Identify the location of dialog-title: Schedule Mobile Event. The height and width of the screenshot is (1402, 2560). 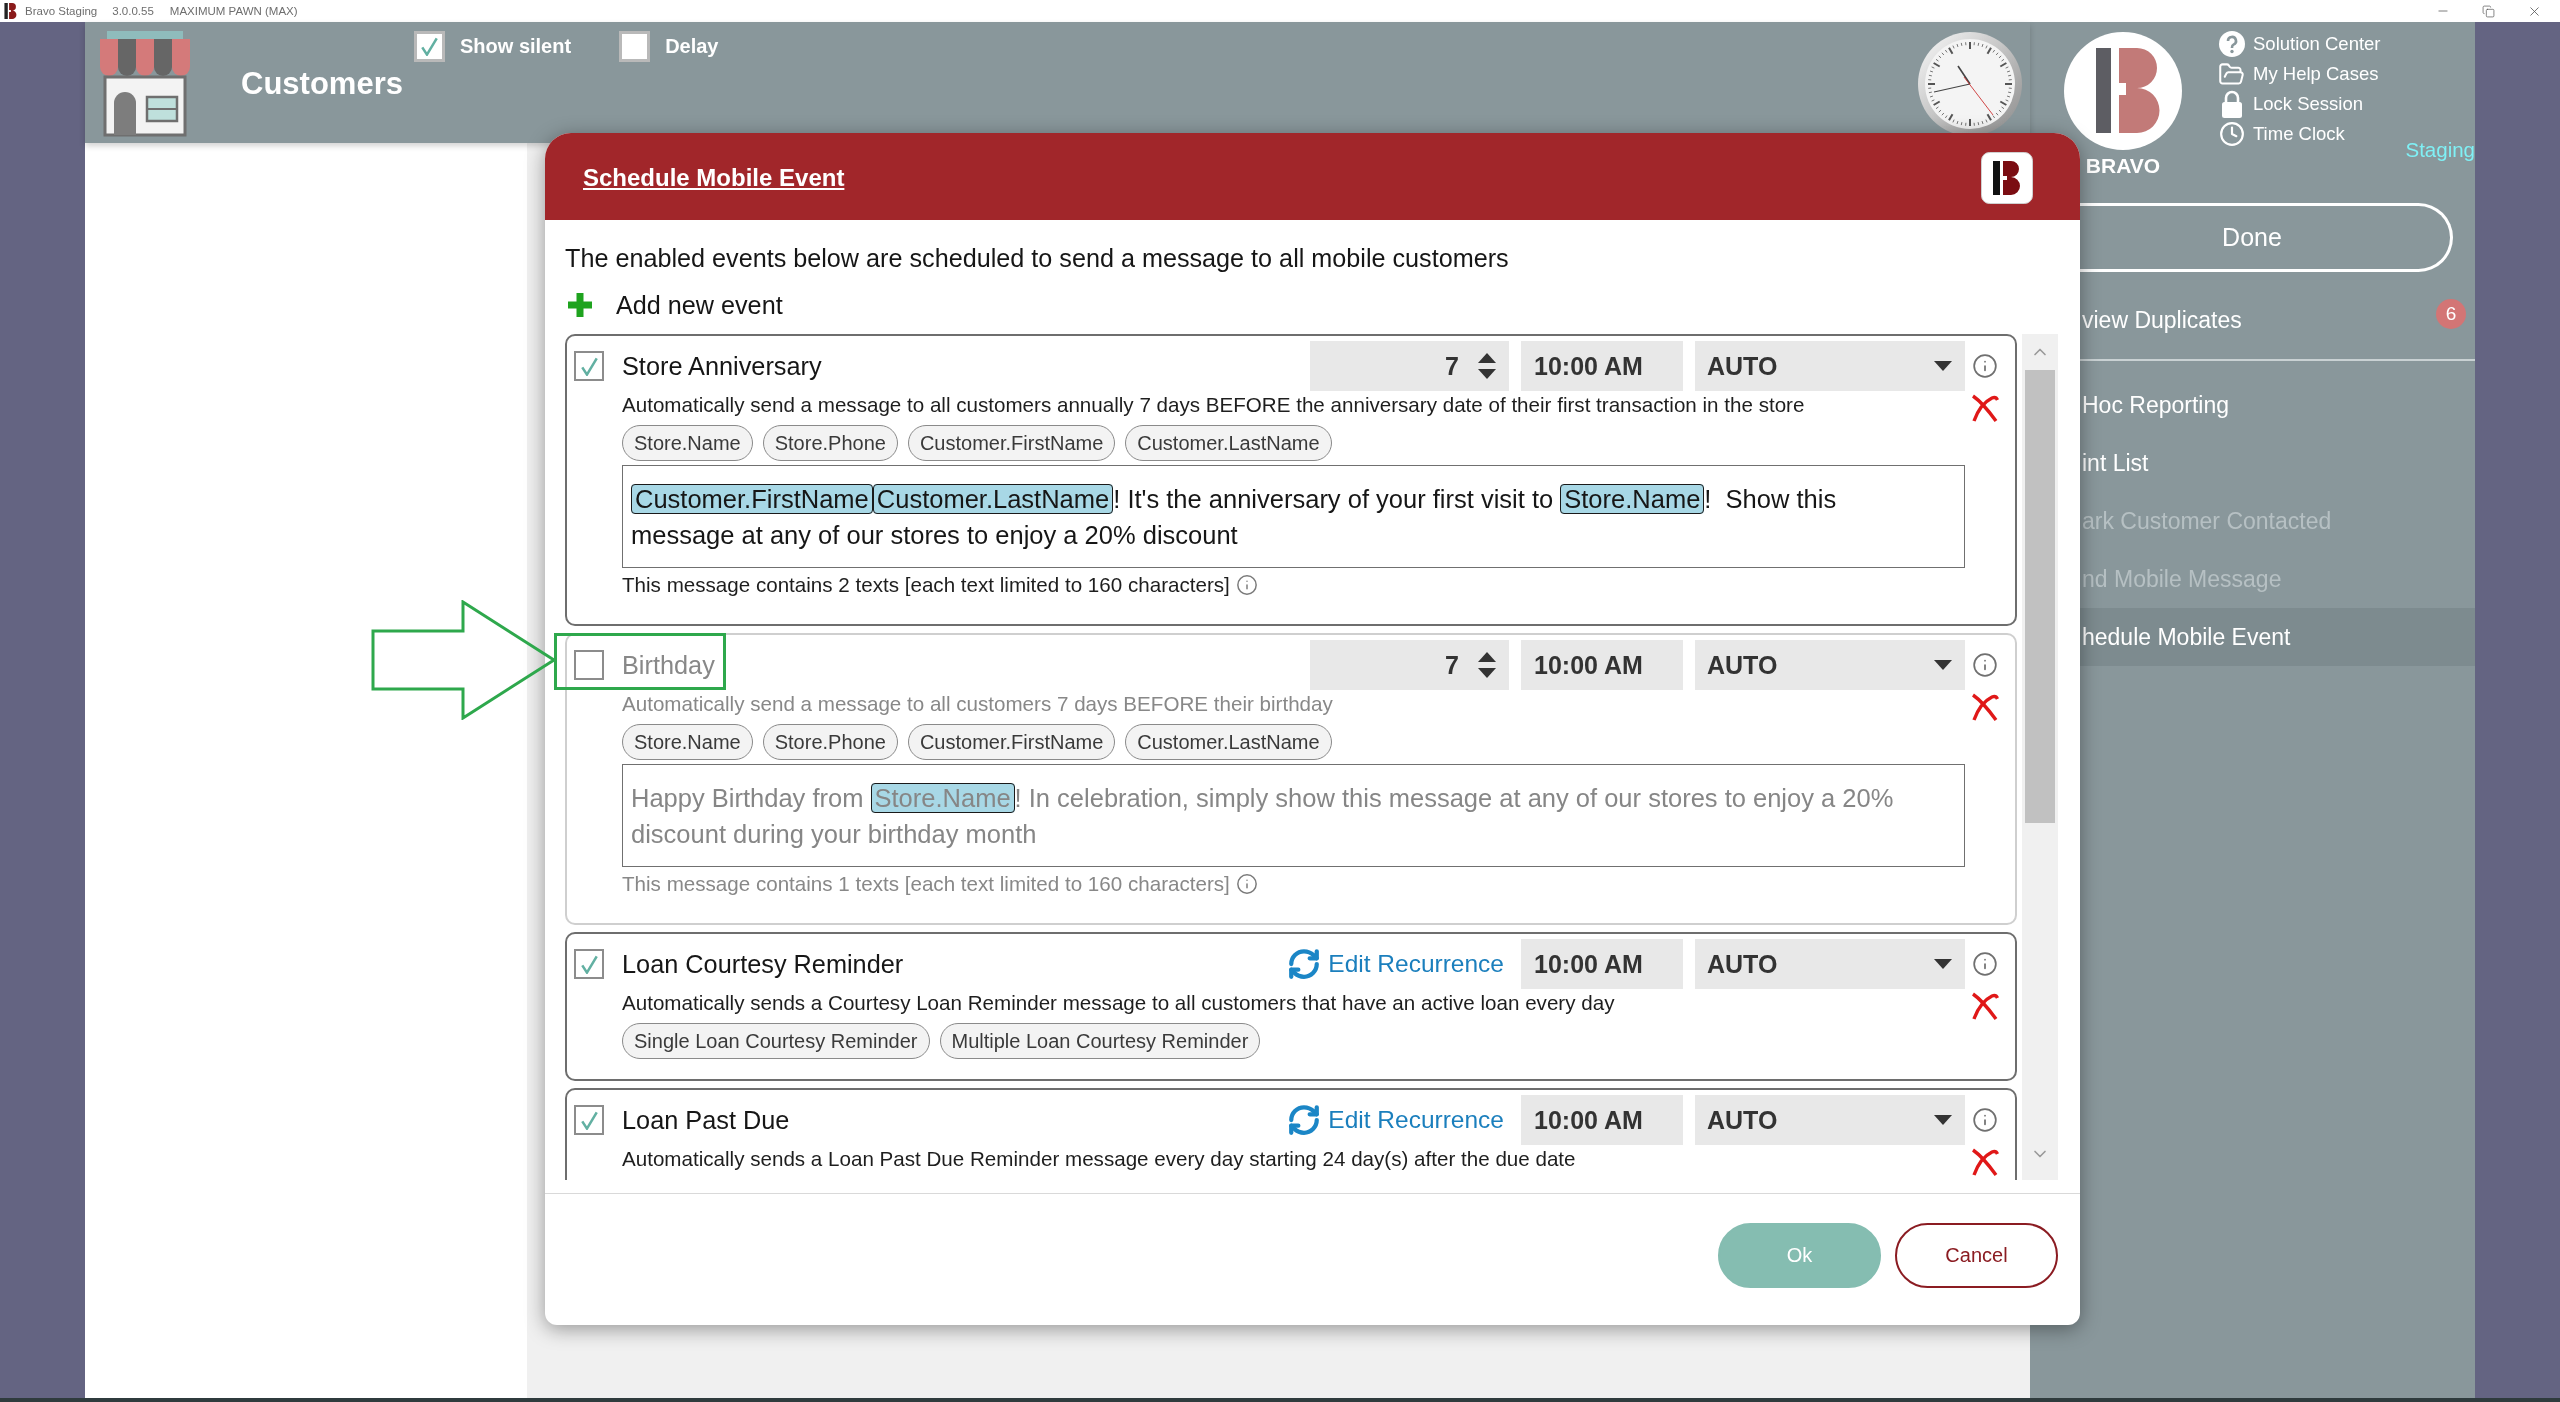
(714, 178).